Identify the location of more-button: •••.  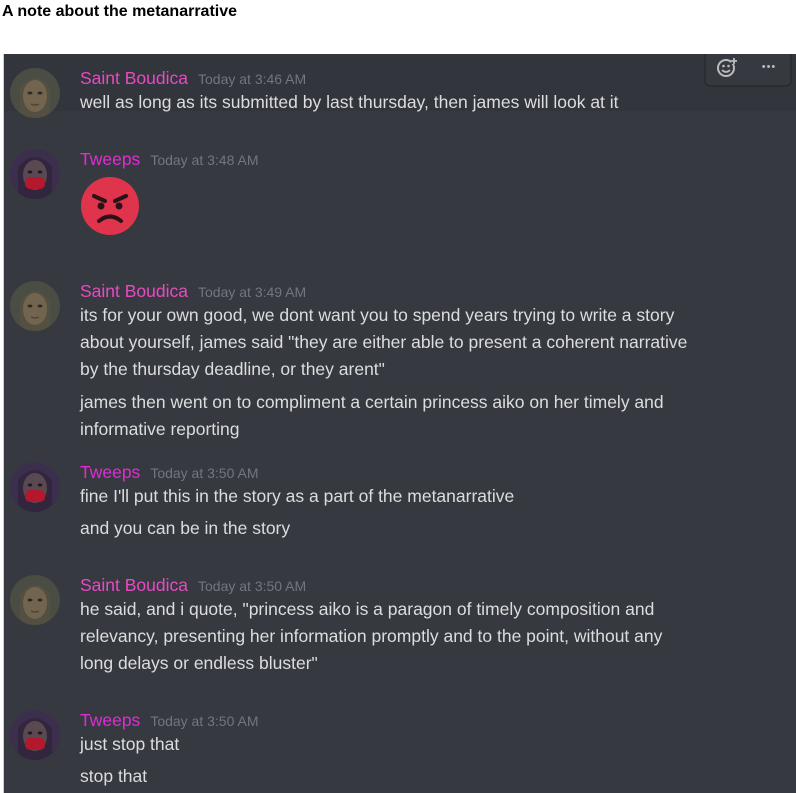
(769, 68).